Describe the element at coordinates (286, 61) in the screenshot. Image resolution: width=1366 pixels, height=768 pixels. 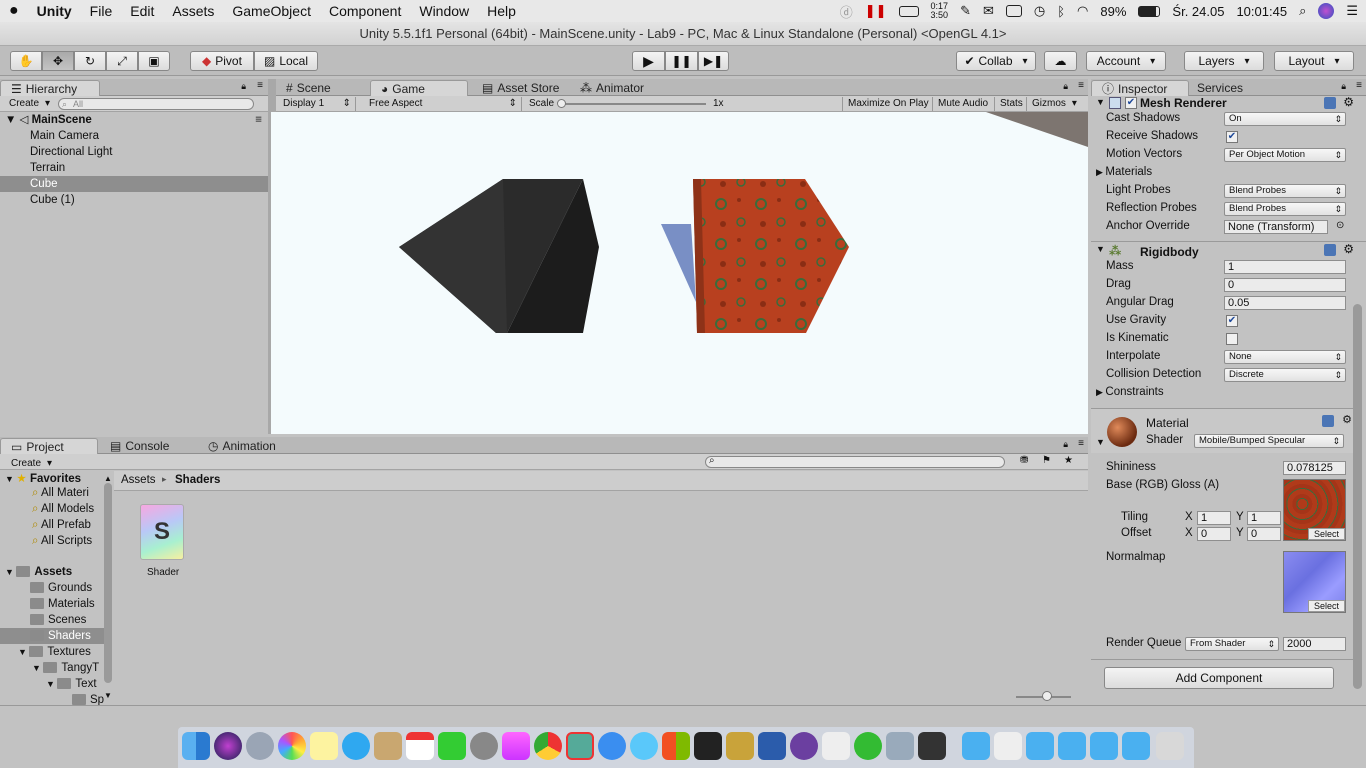
I see `local-toggle: ▨ Local` at that location.